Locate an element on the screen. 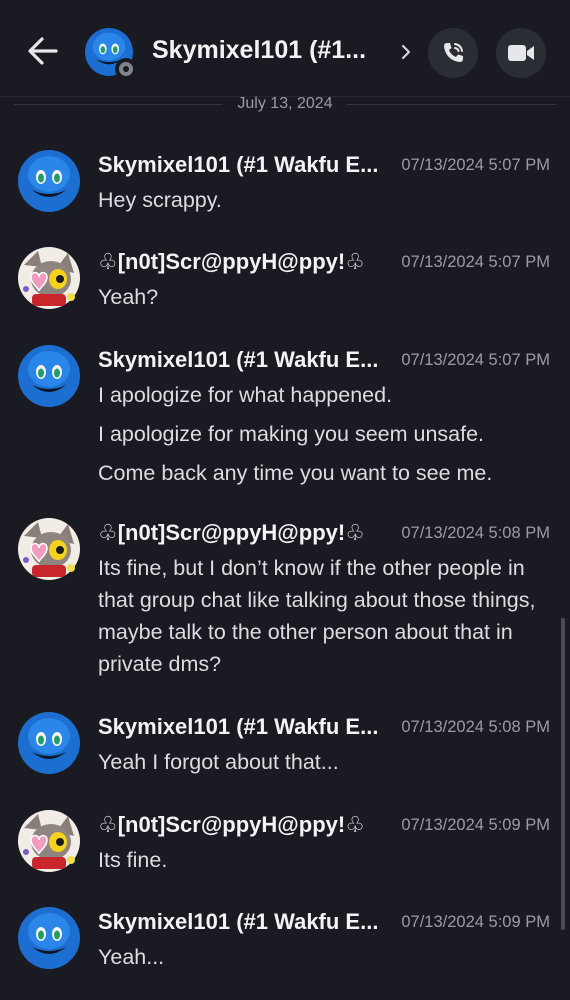  message-text: I apologize for making you seem unsafe. is located at coordinates (291, 434).